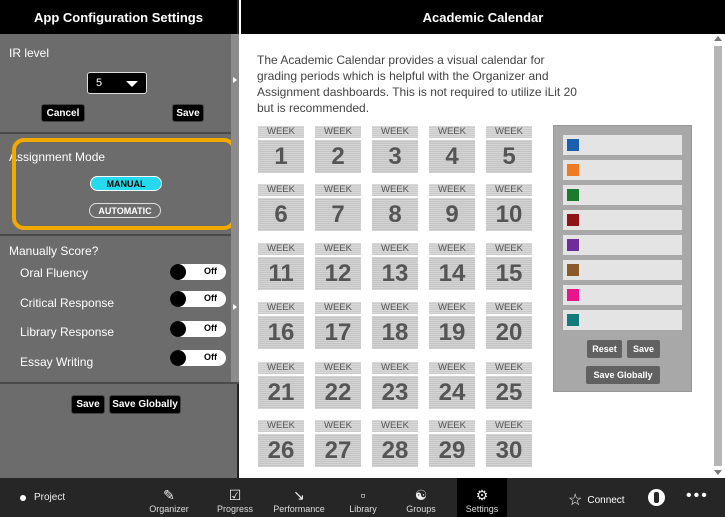 This screenshot has width=725, height=517. I want to click on week-cell: WEEK 19, so click(452, 326).